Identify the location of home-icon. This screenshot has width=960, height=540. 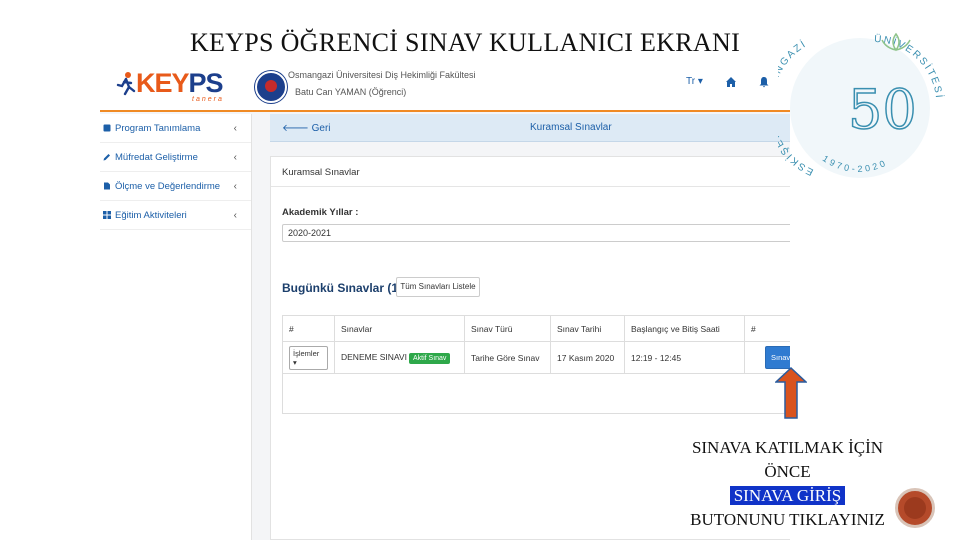
(731, 82).